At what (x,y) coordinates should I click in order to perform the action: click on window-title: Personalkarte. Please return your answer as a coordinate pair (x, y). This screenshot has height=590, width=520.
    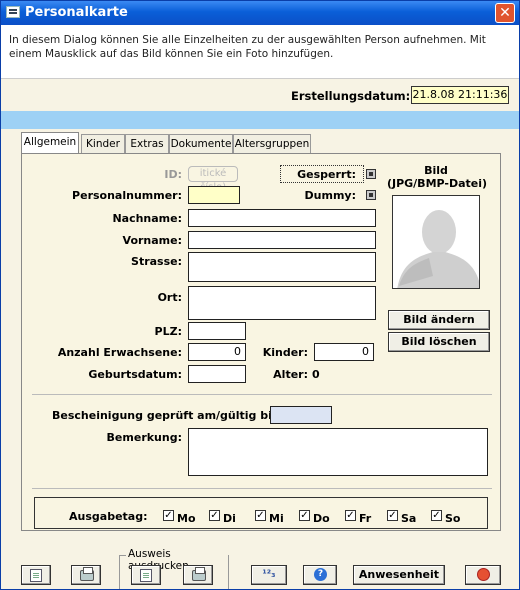
    Looking at the image, I should click on (76, 12).